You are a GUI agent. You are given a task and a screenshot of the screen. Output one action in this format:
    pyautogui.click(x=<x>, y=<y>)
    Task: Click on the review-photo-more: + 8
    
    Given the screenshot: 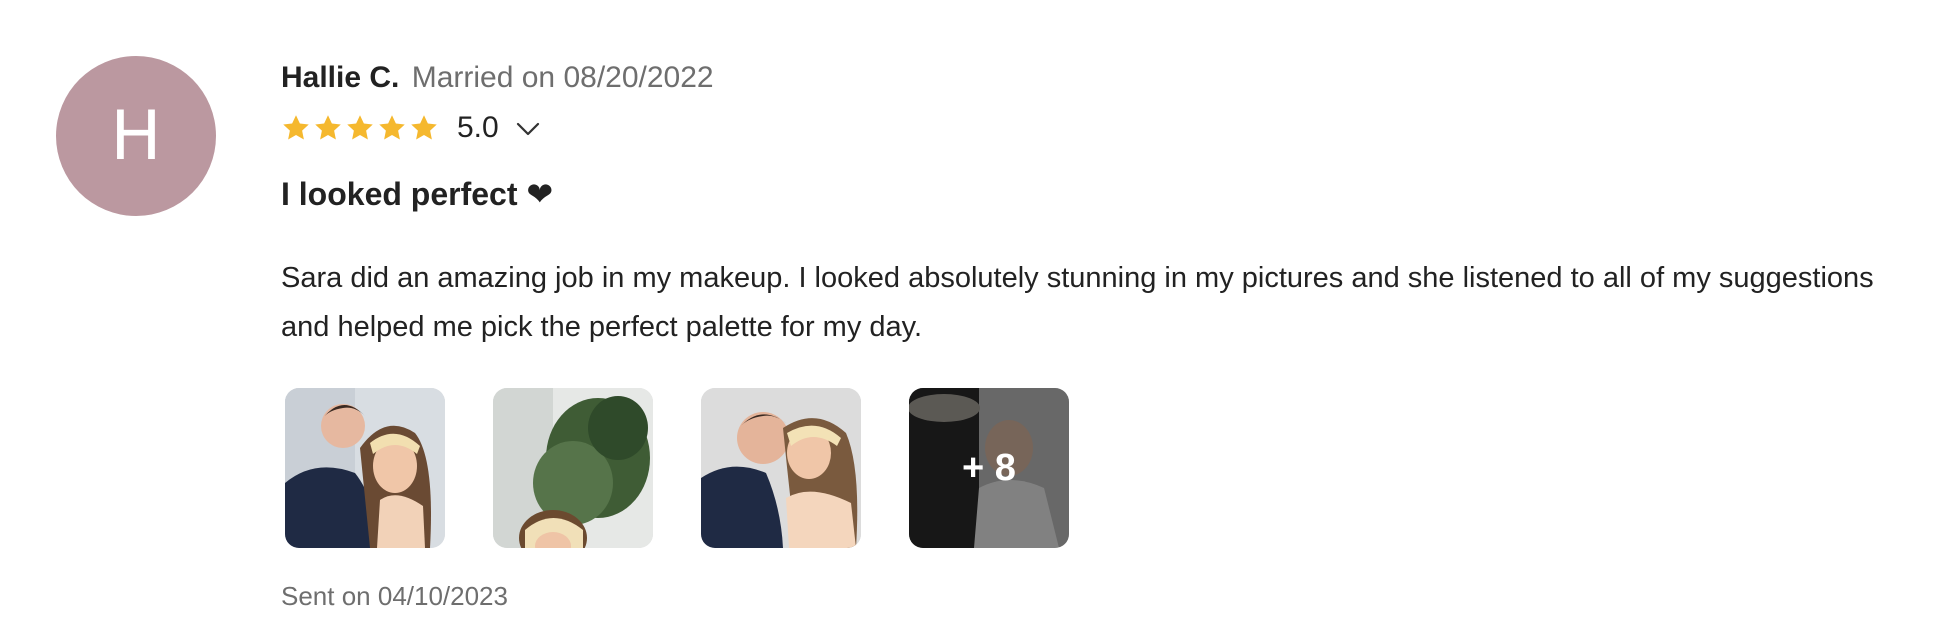 What is the action you would take?
    pyautogui.click(x=989, y=468)
    